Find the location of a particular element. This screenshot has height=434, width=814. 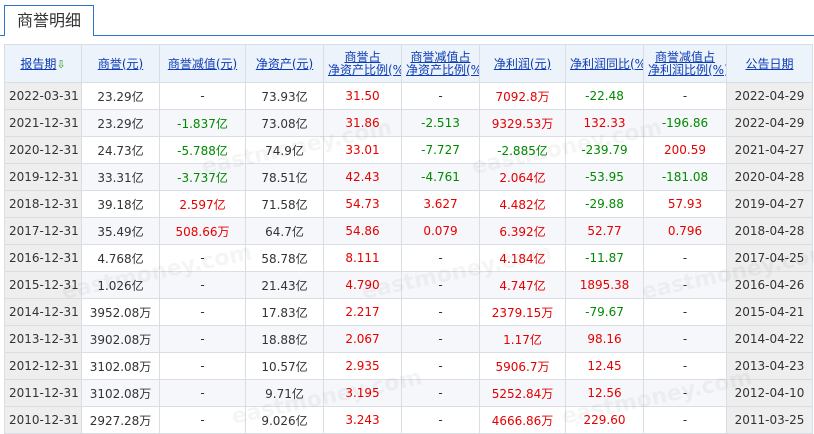

col-goodwill-to-net-assets-label-2: 净资产比例(%) is located at coordinates (364, 70).